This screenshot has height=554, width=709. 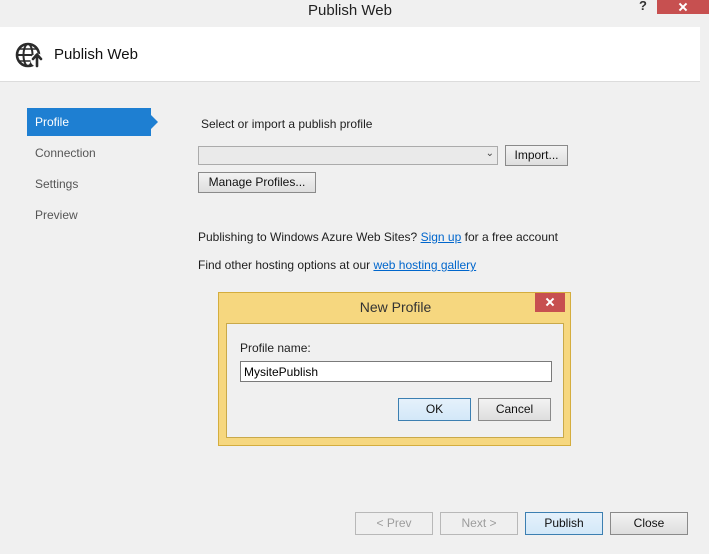 I want to click on dialog-title: New Profile, so click(x=395, y=307).